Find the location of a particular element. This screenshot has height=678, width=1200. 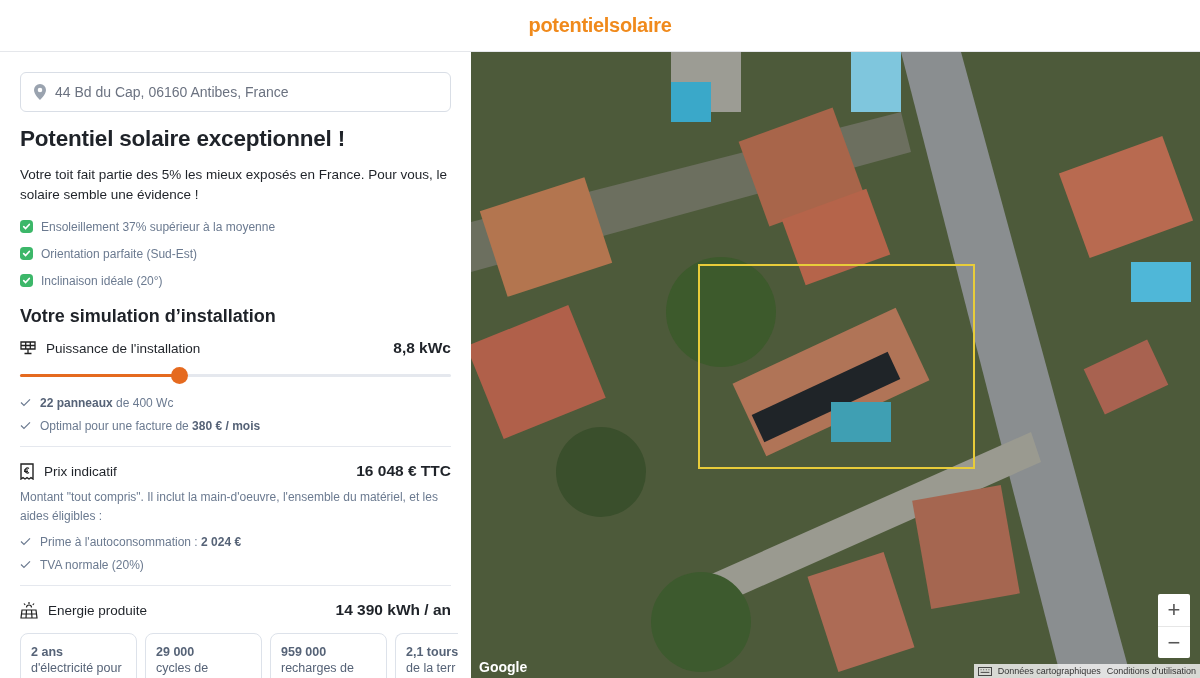

power-label: Puissance de l'installation is located at coordinates (124, 348).